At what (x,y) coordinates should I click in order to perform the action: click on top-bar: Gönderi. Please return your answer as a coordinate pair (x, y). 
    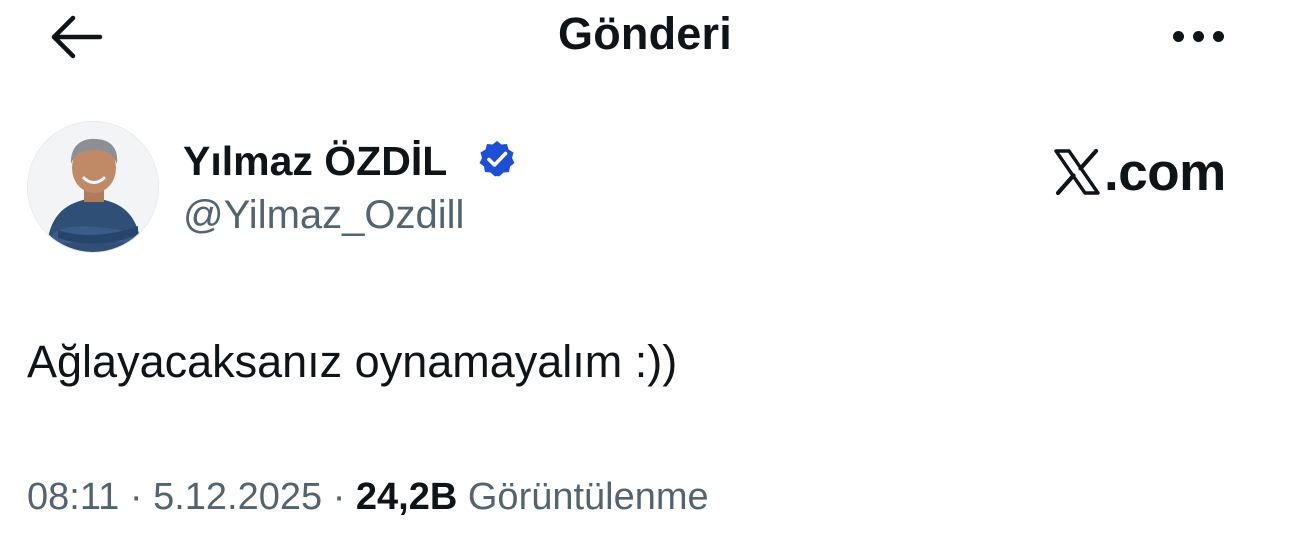
    Looking at the image, I should click on (645, 38).